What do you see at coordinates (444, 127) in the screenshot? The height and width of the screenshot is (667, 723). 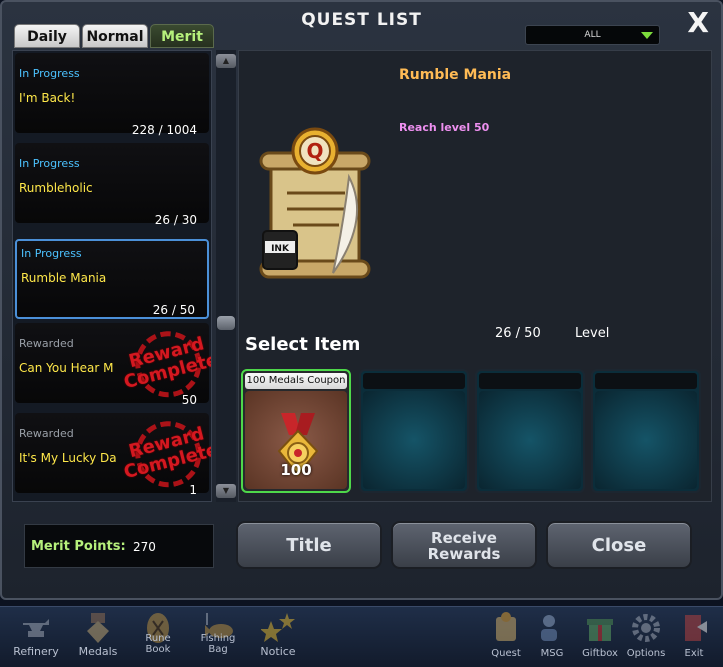 I see `quest-detail-description: Reach level 50` at bounding box center [444, 127].